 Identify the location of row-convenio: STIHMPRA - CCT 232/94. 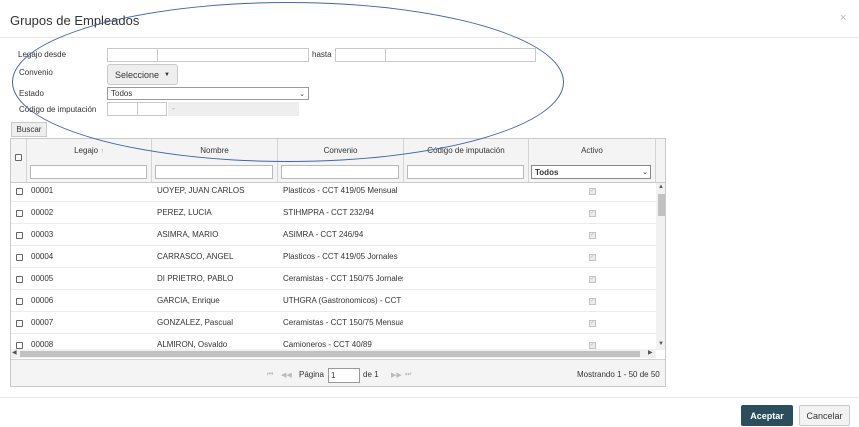
(328, 212).